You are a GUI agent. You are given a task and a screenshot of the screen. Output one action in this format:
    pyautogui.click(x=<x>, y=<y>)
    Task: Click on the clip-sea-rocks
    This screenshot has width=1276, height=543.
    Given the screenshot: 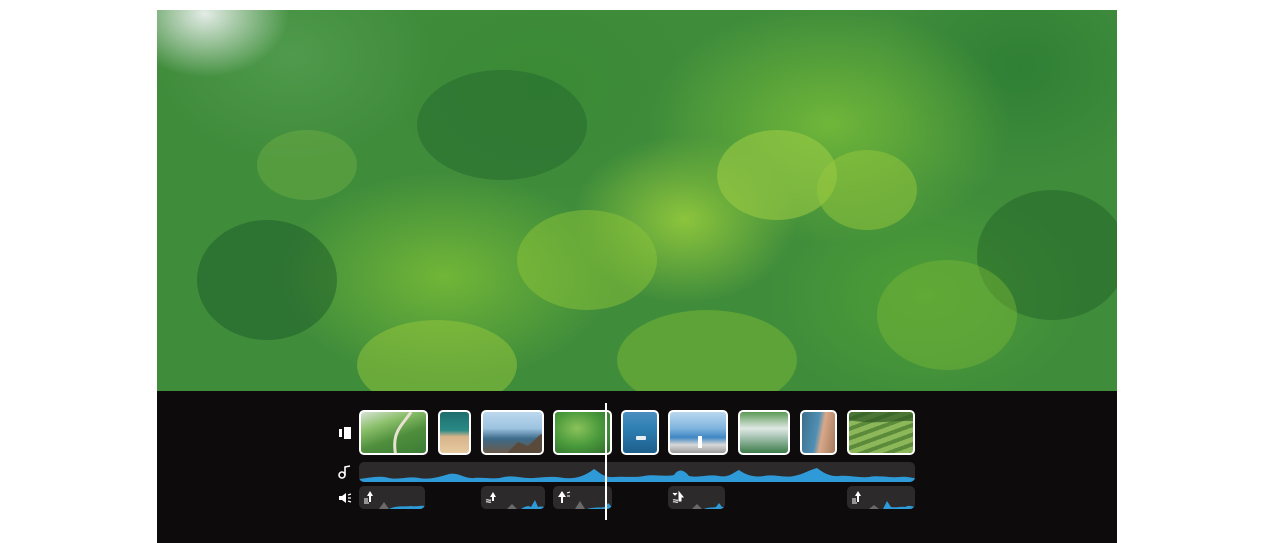 What is the action you would take?
    pyautogui.click(x=512, y=432)
    